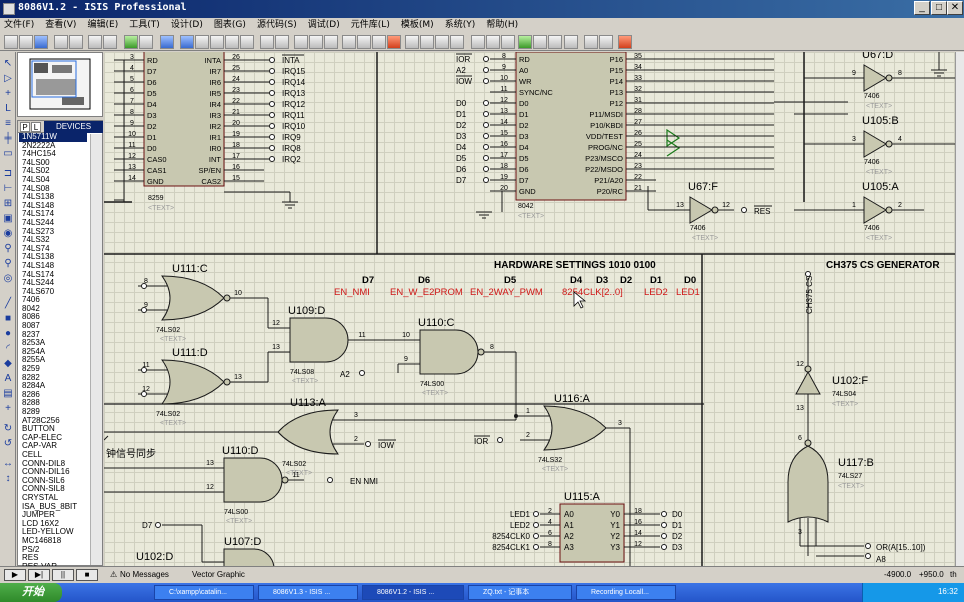 The height and width of the screenshot is (602, 964). I want to click on origin-icon, so click(167, 42).